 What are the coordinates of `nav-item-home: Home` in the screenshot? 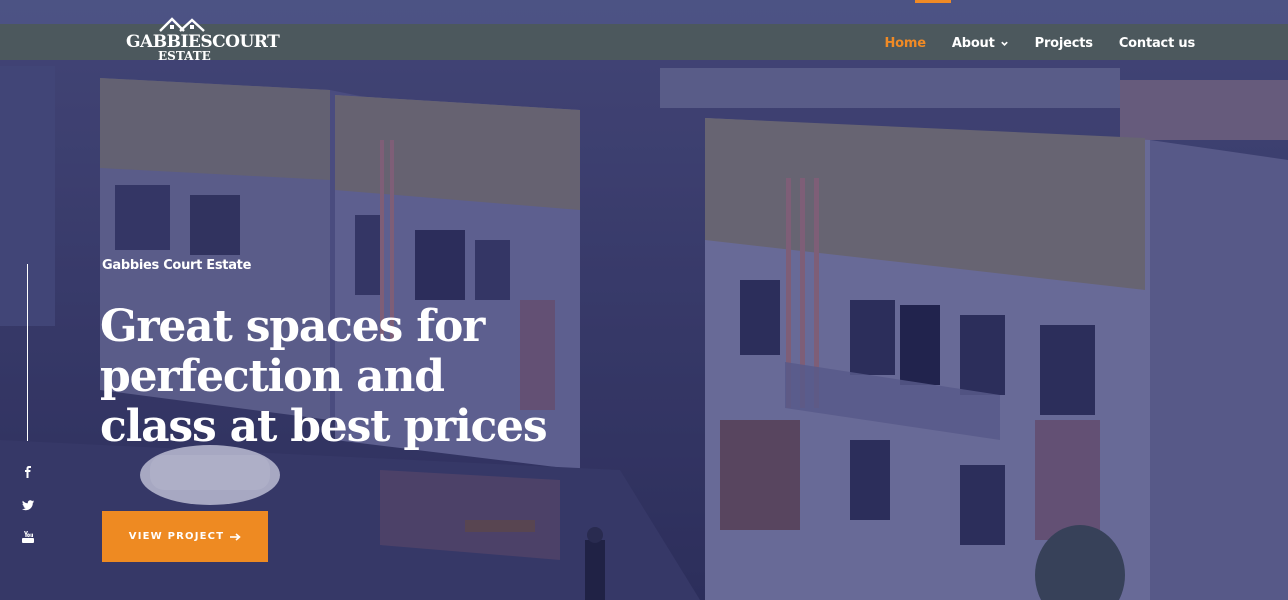 It's located at (905, 43).